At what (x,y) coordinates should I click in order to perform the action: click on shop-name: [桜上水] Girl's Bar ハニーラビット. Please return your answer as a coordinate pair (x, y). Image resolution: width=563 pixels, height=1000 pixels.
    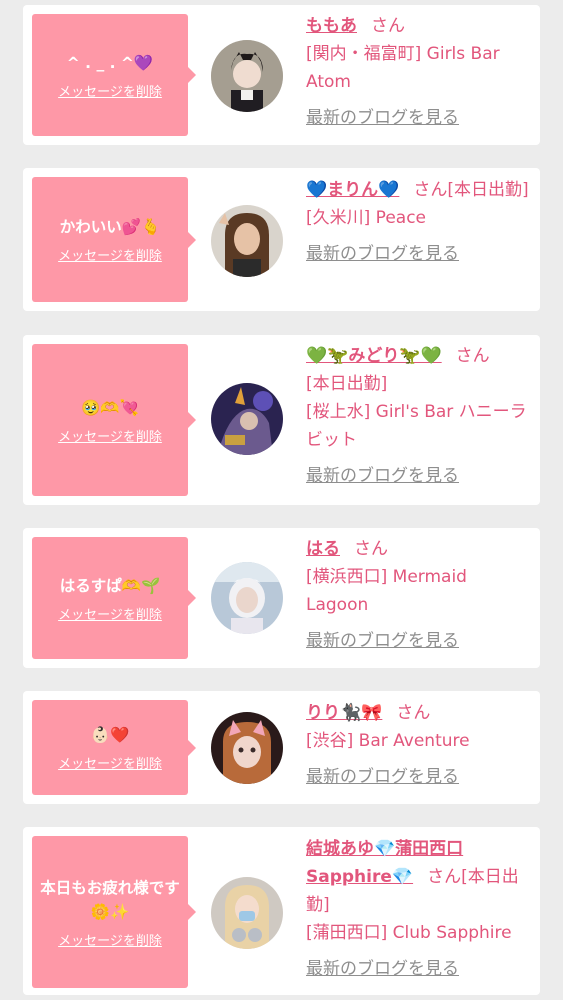
    Looking at the image, I should click on (416, 426).